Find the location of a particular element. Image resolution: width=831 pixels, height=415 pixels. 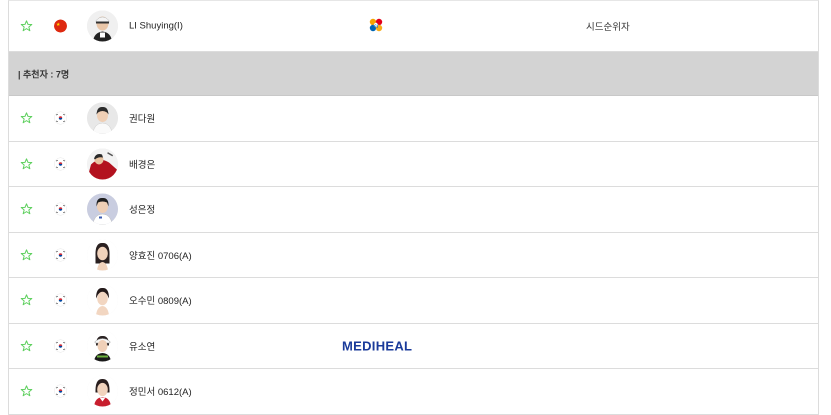

table-row: 정민서 0612(A) is located at coordinates (413, 392).